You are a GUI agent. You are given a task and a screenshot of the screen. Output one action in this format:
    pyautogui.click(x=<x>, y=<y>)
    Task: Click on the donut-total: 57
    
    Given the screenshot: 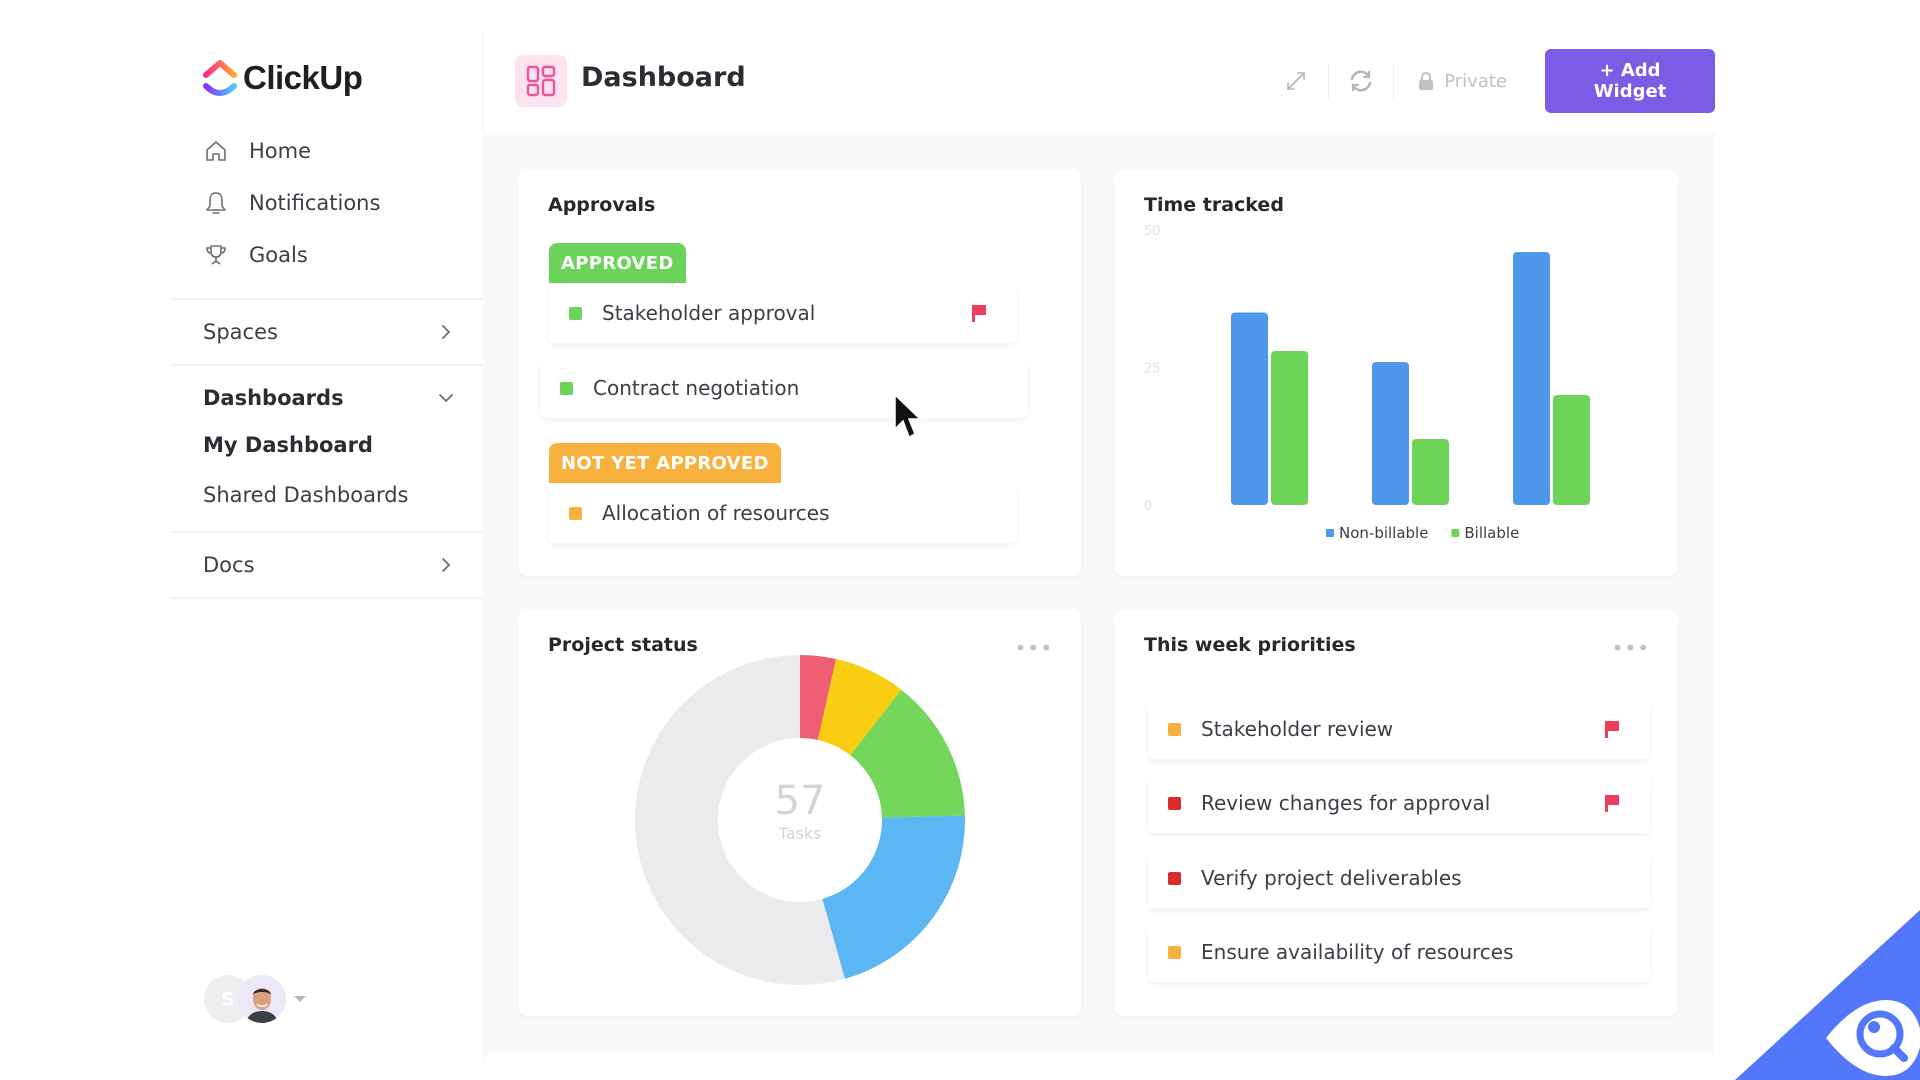 What is the action you would take?
    pyautogui.click(x=800, y=801)
    